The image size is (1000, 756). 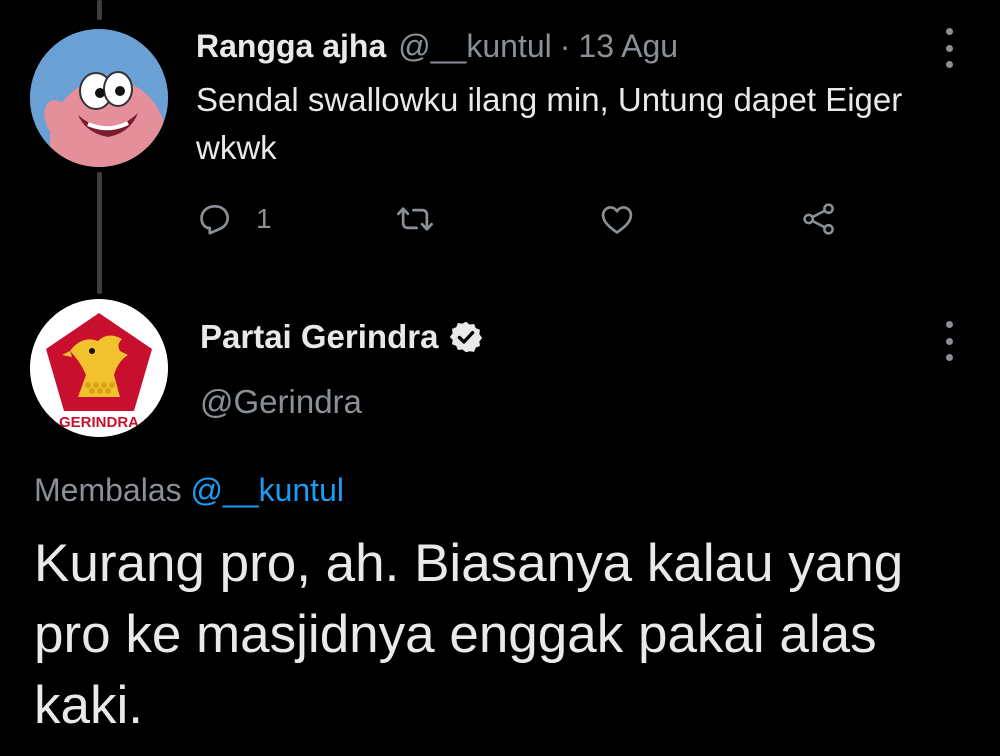 What do you see at coordinates (319, 337) in the screenshot?
I see `display-name: Partai Gerindra` at bounding box center [319, 337].